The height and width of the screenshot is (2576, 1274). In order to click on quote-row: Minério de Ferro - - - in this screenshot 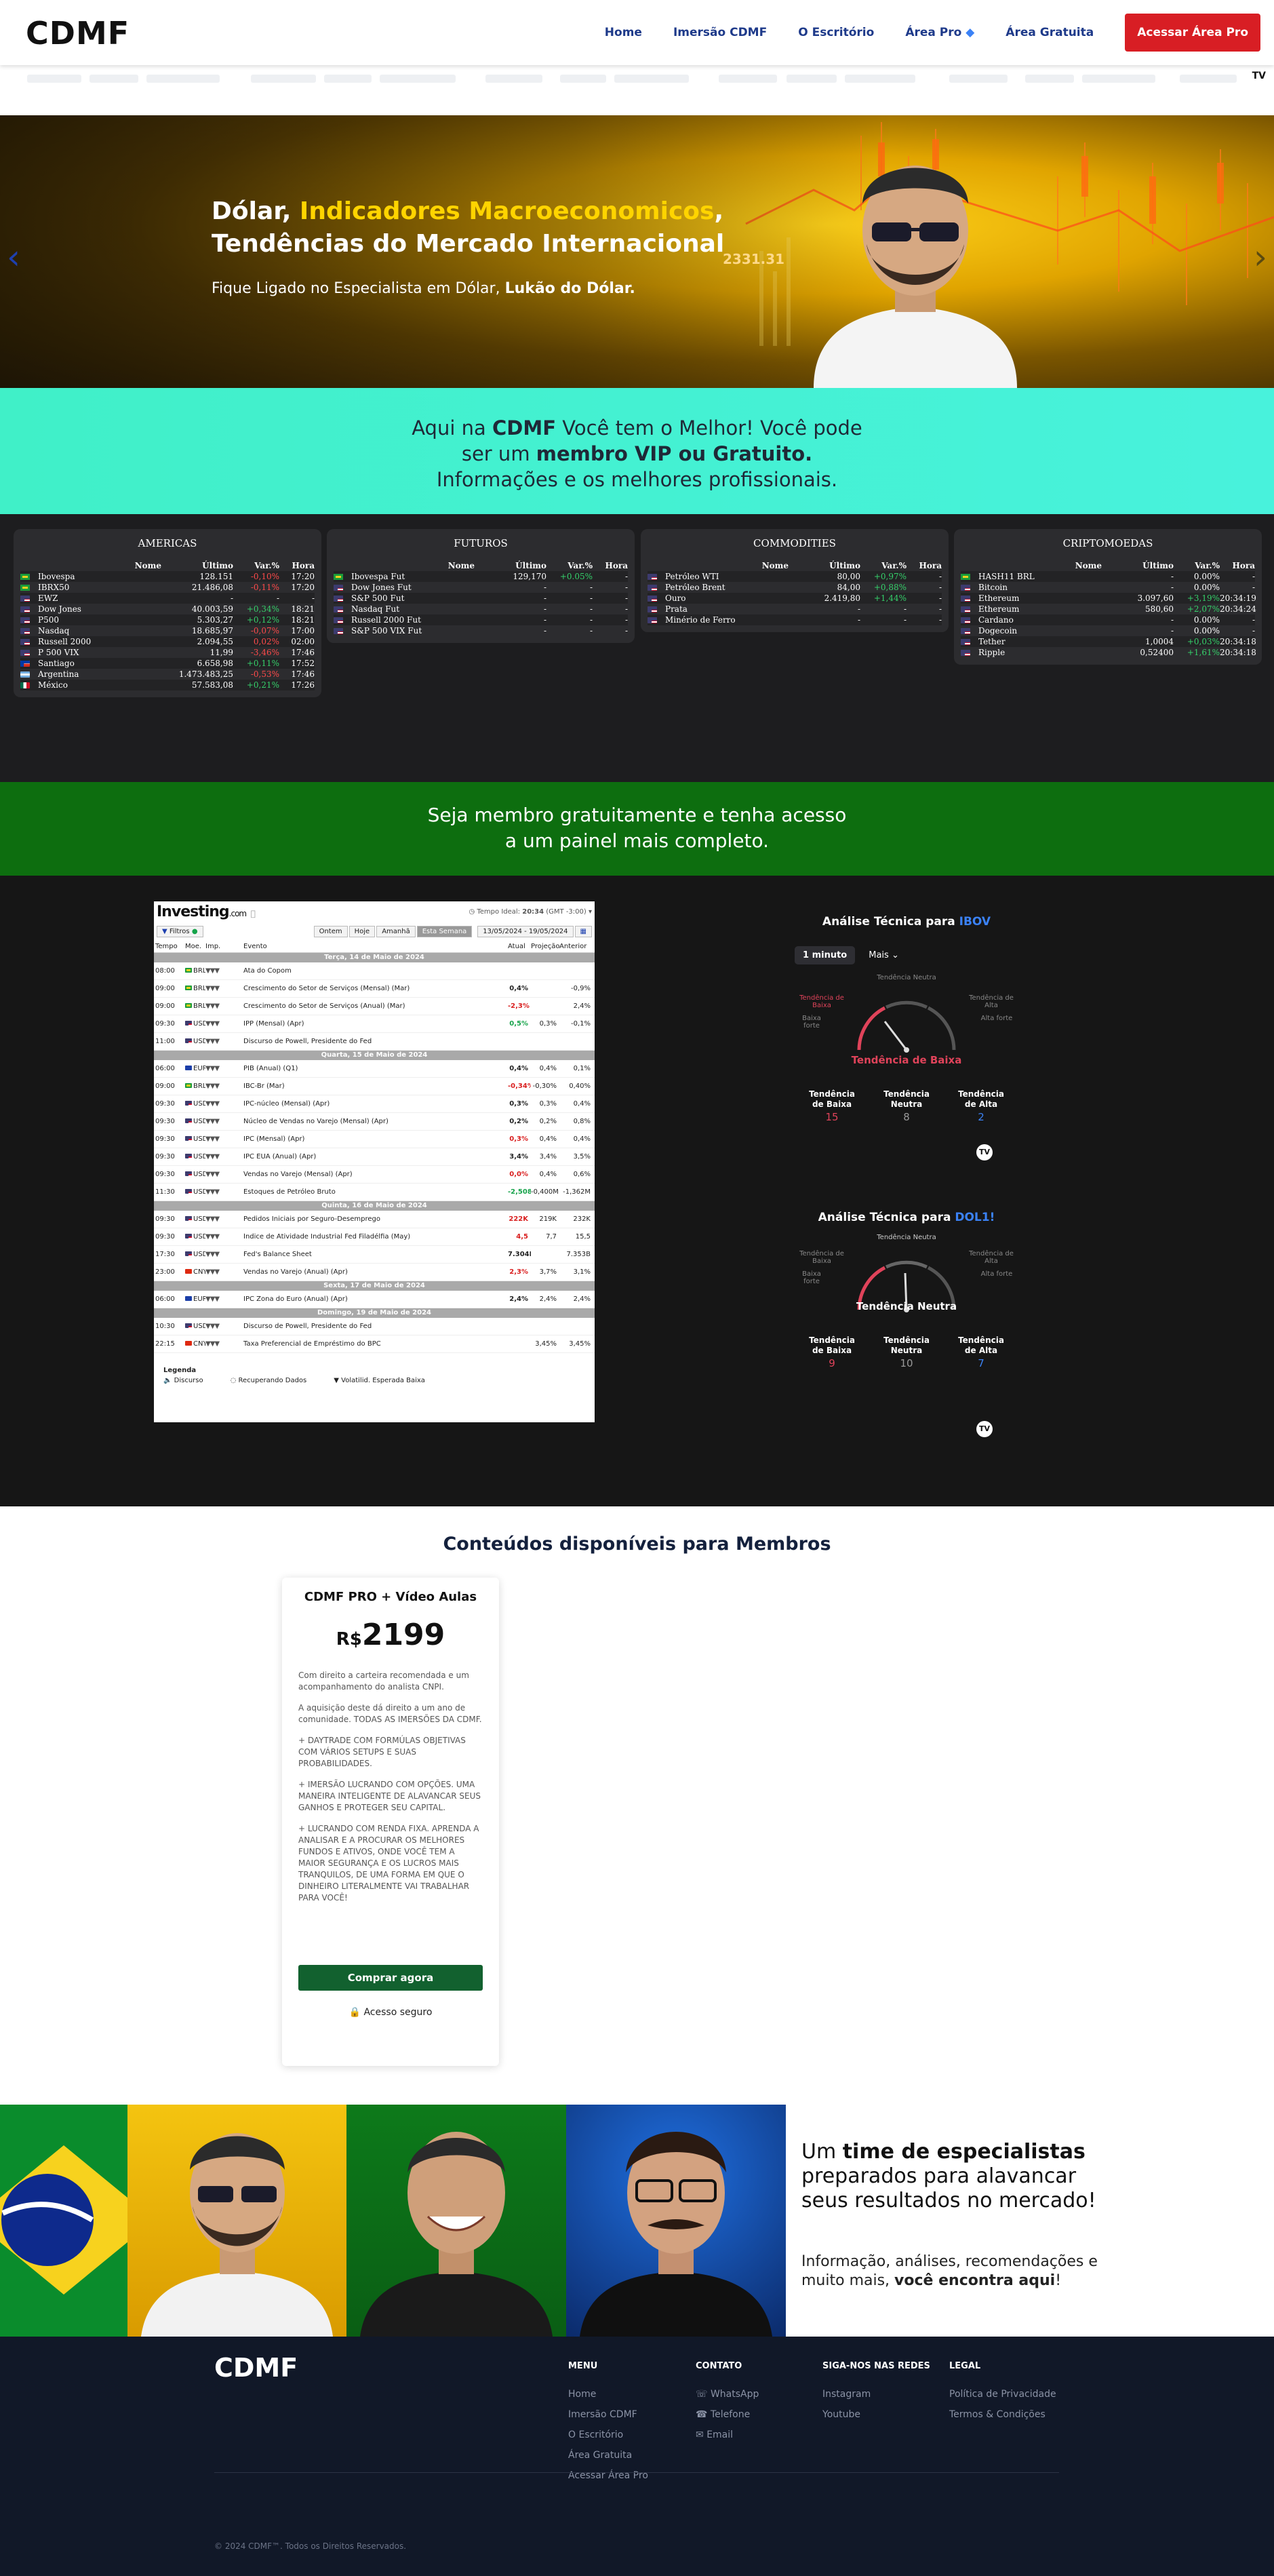, I will do `click(795, 619)`.